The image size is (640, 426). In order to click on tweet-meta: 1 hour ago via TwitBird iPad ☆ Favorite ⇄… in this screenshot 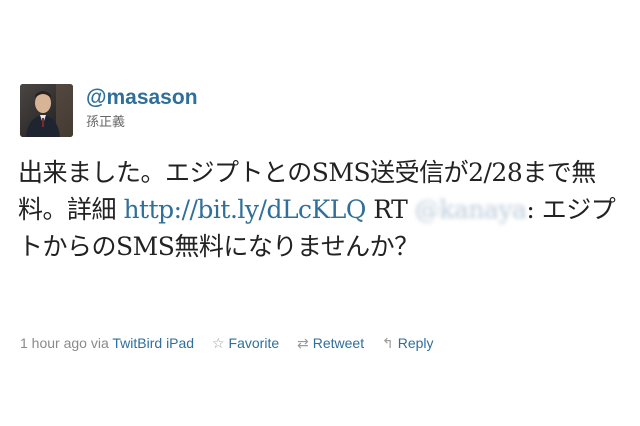, I will do `click(227, 343)`.